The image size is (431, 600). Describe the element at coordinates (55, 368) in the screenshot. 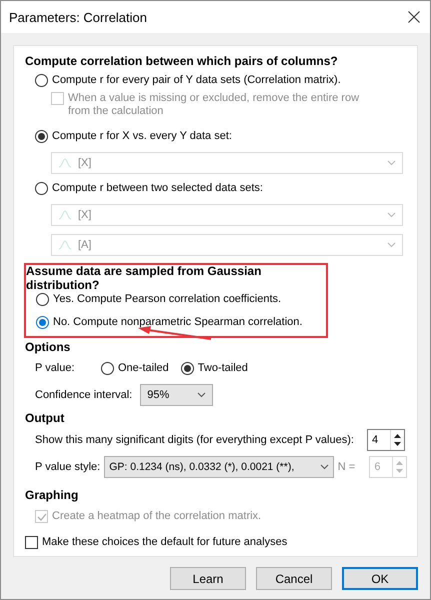

I see `field-label: P value:` at that location.